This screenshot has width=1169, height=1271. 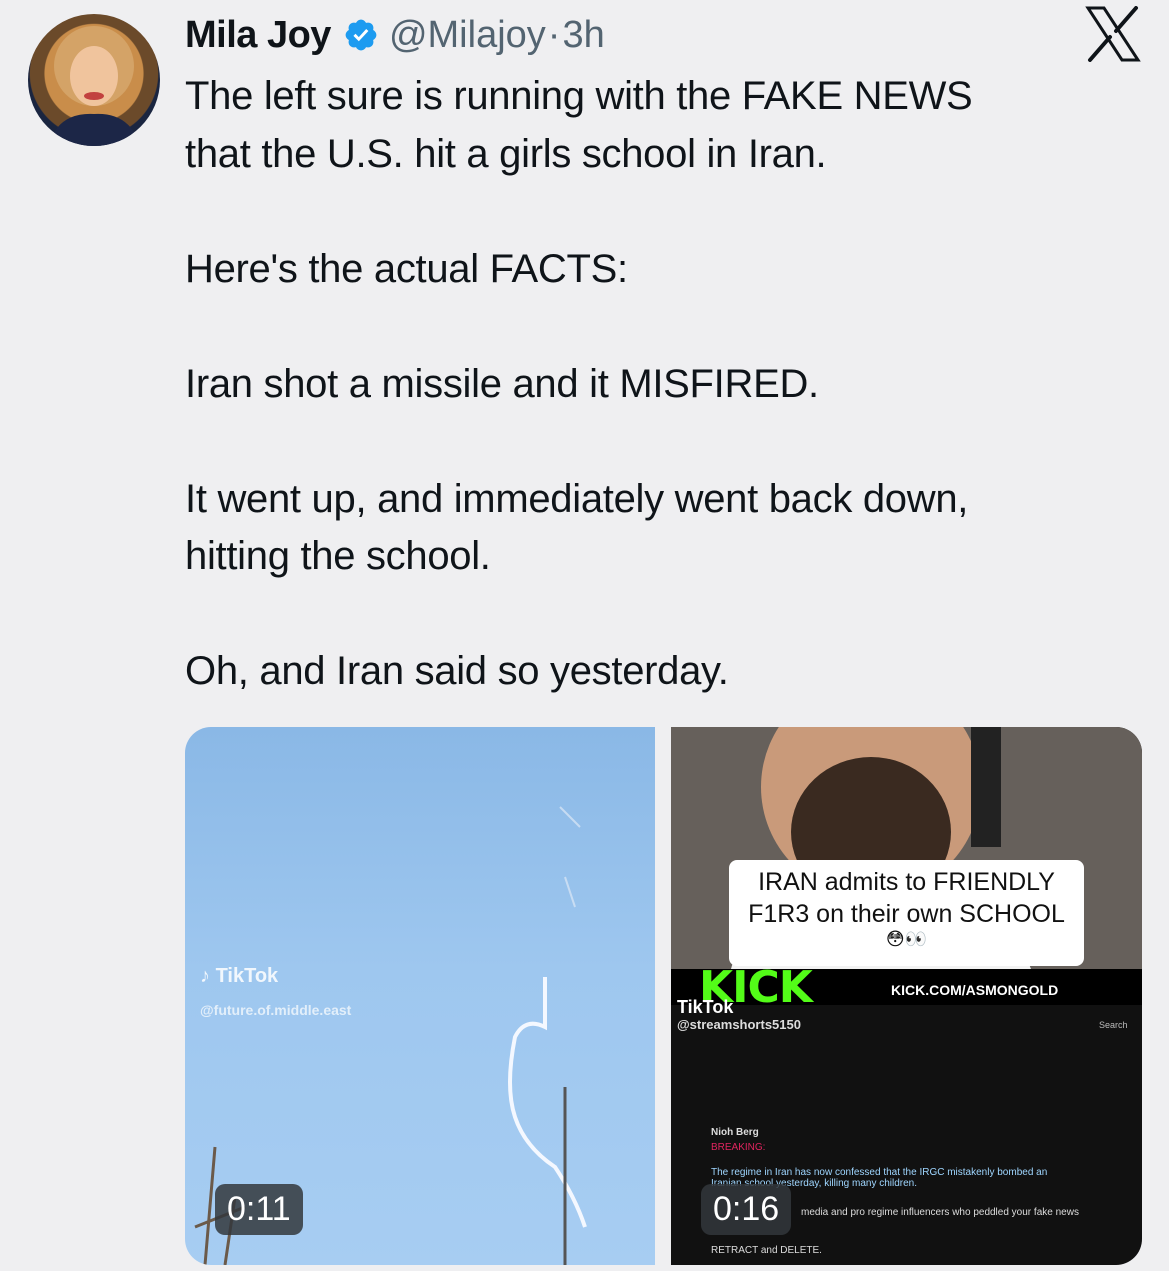 What do you see at coordinates (208, 976) in the screenshot?
I see `tiktok-icon: ♪` at bounding box center [208, 976].